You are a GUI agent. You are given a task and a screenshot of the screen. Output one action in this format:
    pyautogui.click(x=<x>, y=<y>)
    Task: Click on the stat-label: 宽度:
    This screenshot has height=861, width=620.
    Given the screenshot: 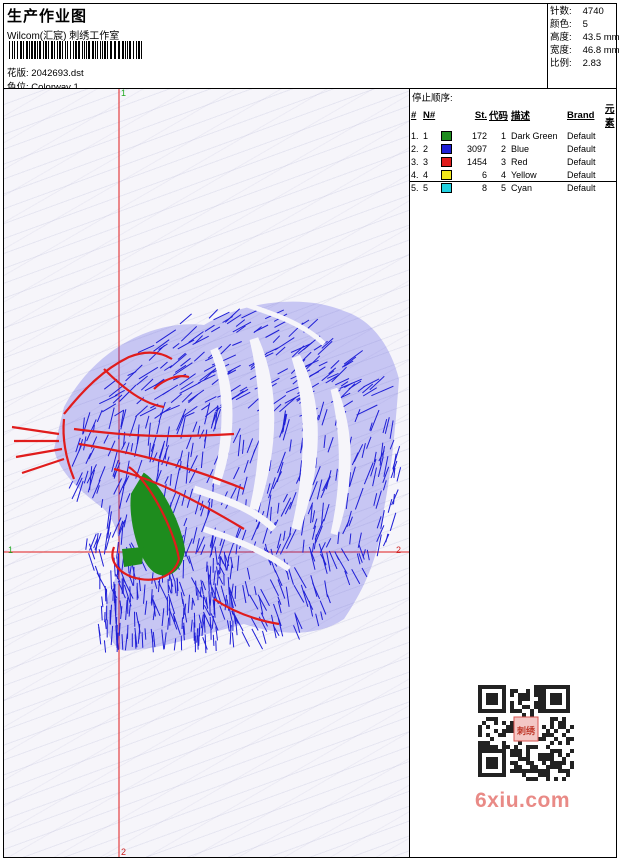 What is the action you would take?
    pyautogui.click(x=561, y=50)
    